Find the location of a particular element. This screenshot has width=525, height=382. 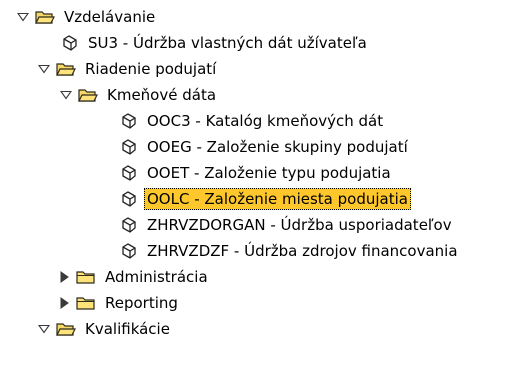

tree-node-ooeg: OOEG - Založenie skupiny podujatí is located at coordinates (264, 147).